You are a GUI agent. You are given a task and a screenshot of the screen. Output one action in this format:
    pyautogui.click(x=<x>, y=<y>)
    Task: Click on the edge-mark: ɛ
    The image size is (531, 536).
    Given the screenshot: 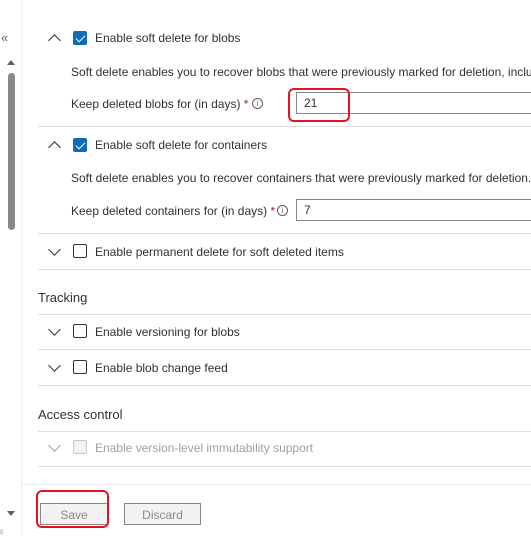 What is the action you would take?
    pyautogui.click(x=2, y=531)
    